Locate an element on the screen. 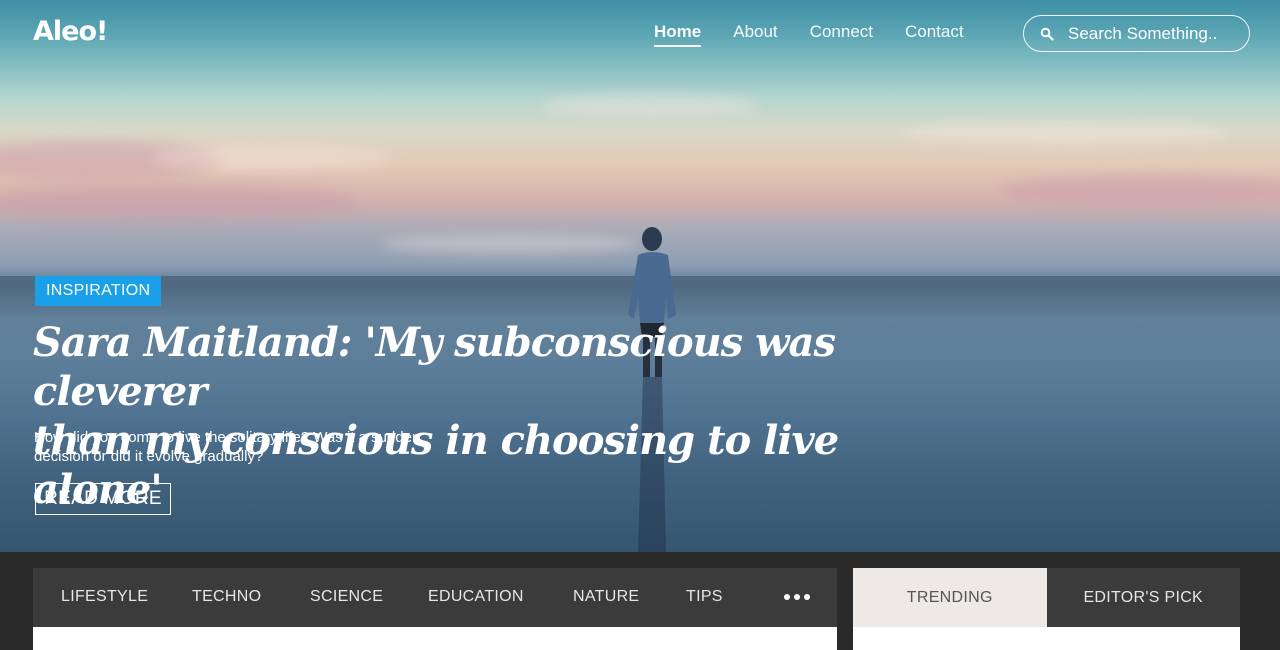 The height and width of the screenshot is (650, 1280). site-logo: Aleo! is located at coordinates (70, 31).